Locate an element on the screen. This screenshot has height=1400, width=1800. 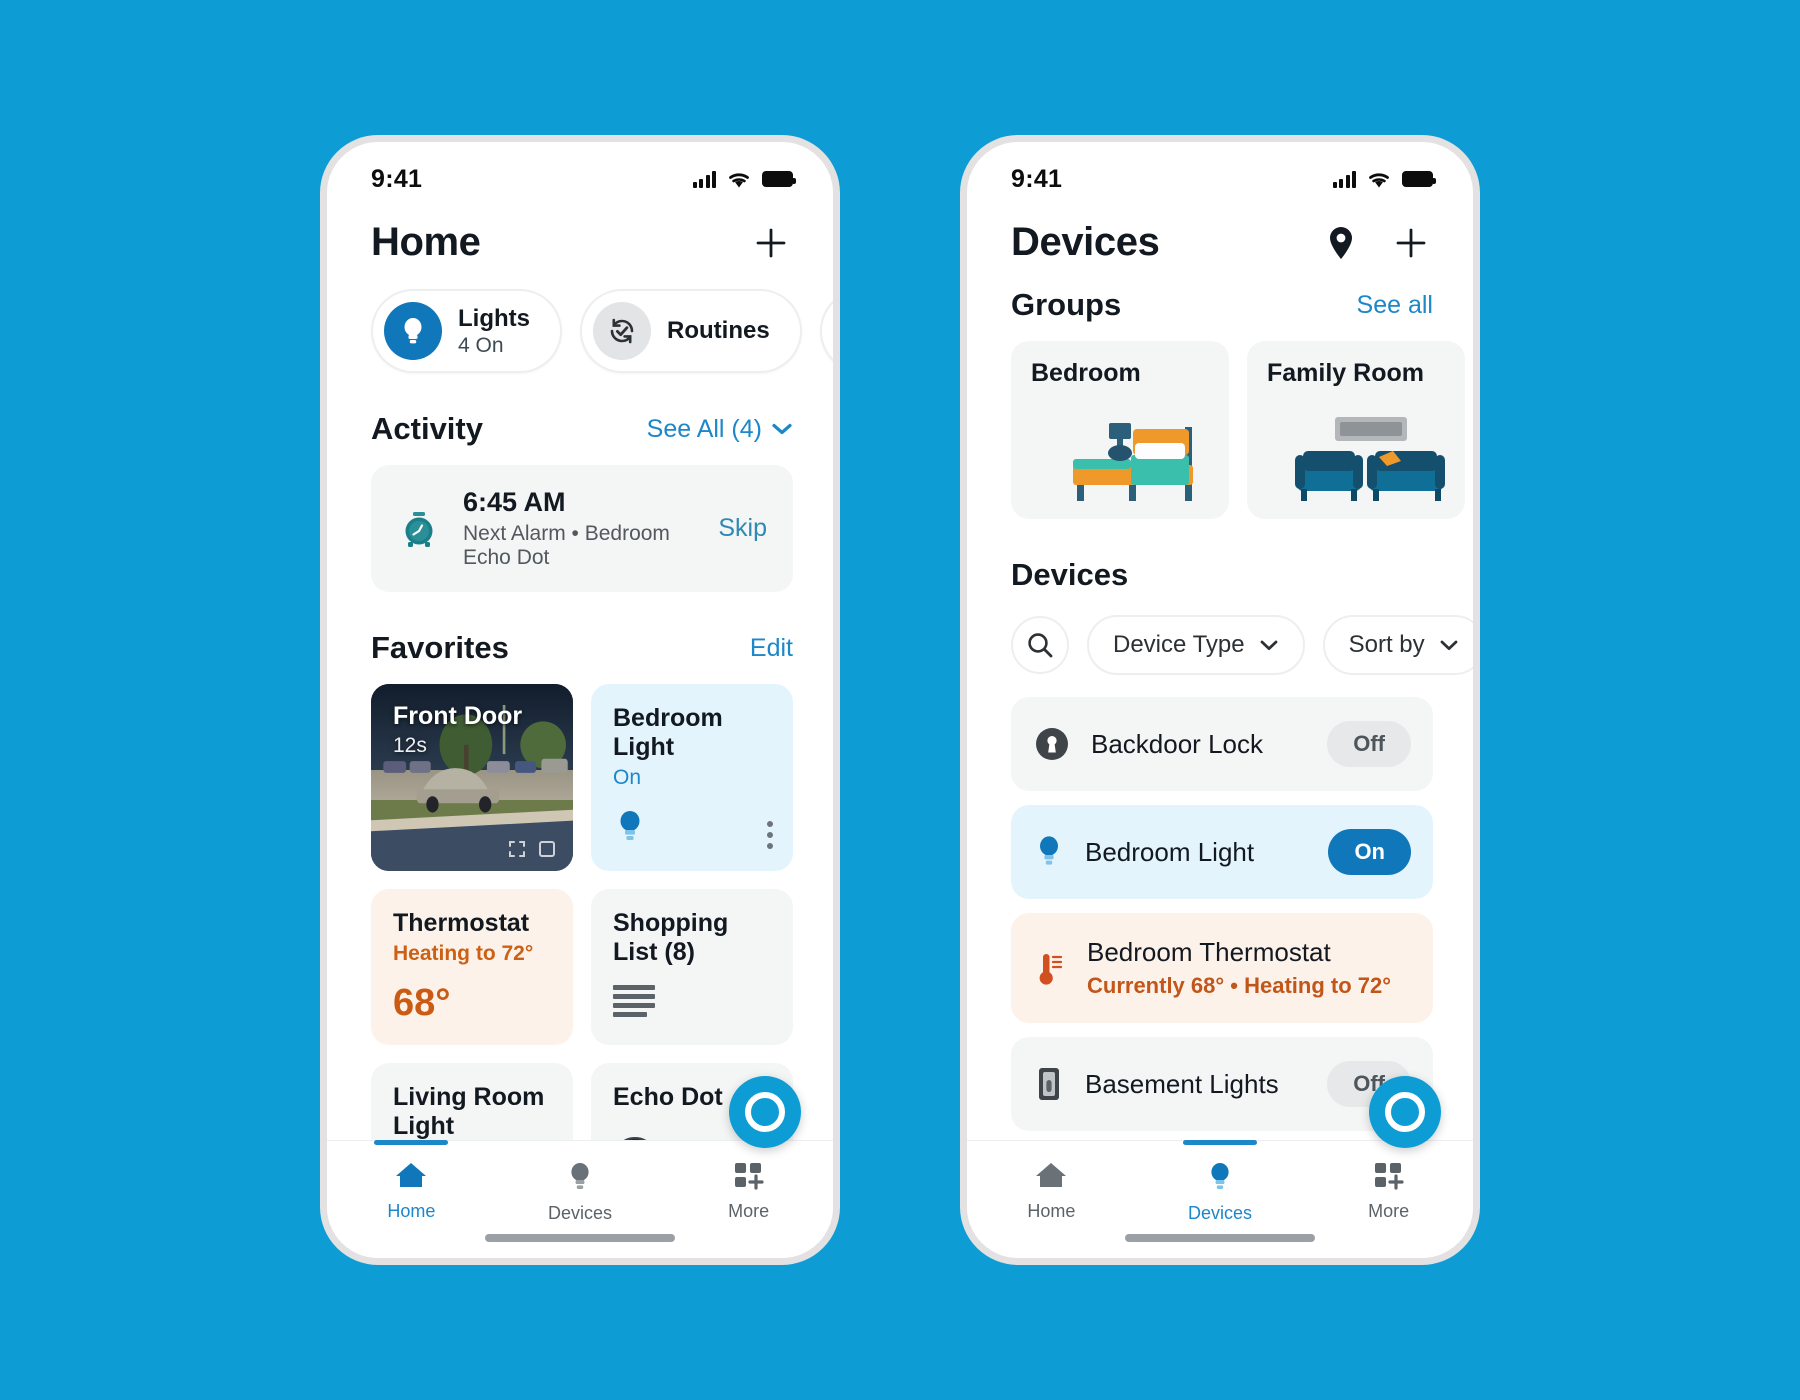
groups-carousel: Bedroom Family Room is located at coordinates (1220, 430).